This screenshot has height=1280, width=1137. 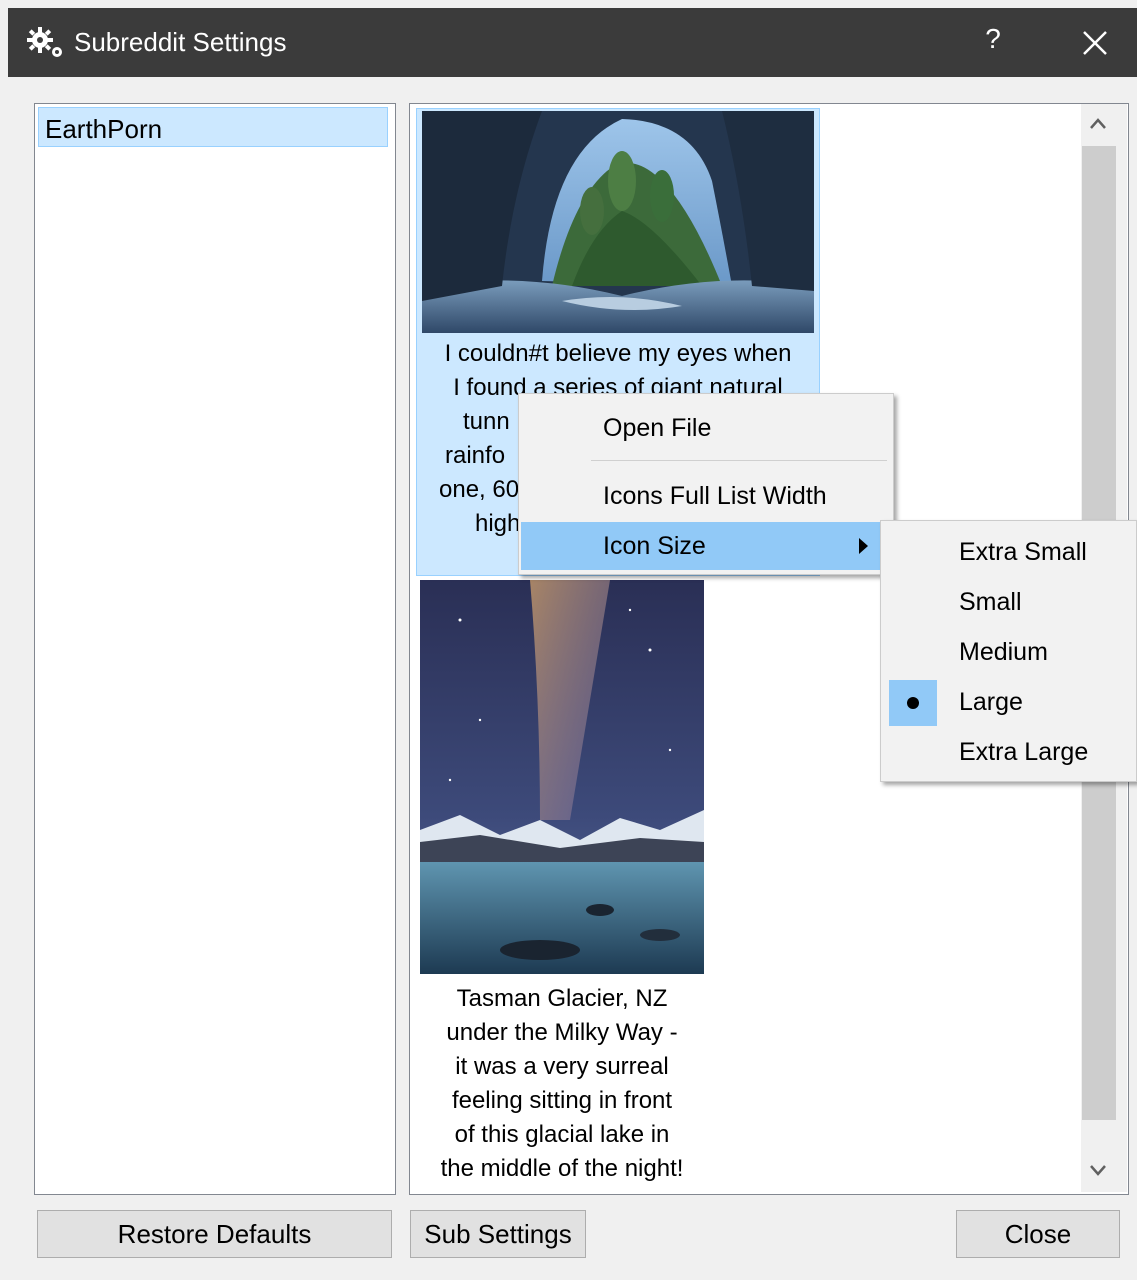 I want to click on radio-selected-indicator, so click(x=913, y=703).